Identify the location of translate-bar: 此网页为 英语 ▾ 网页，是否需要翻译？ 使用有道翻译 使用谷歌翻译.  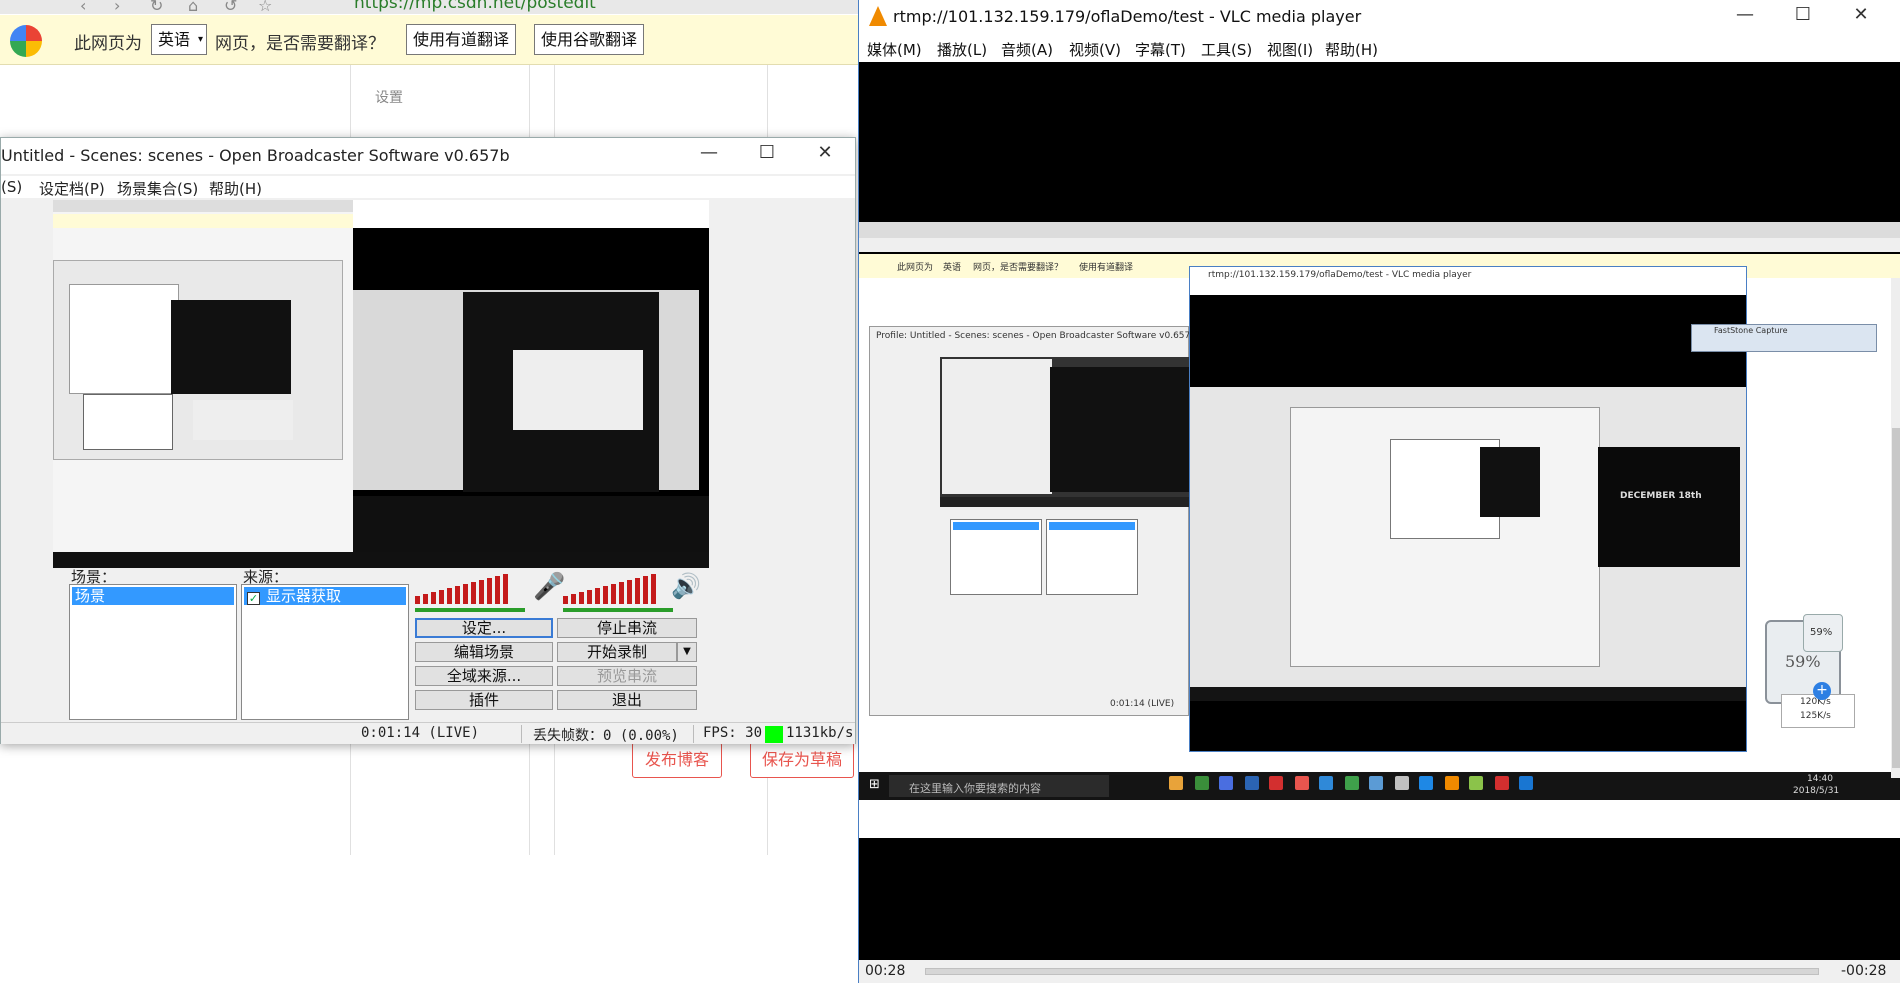
(431, 40).